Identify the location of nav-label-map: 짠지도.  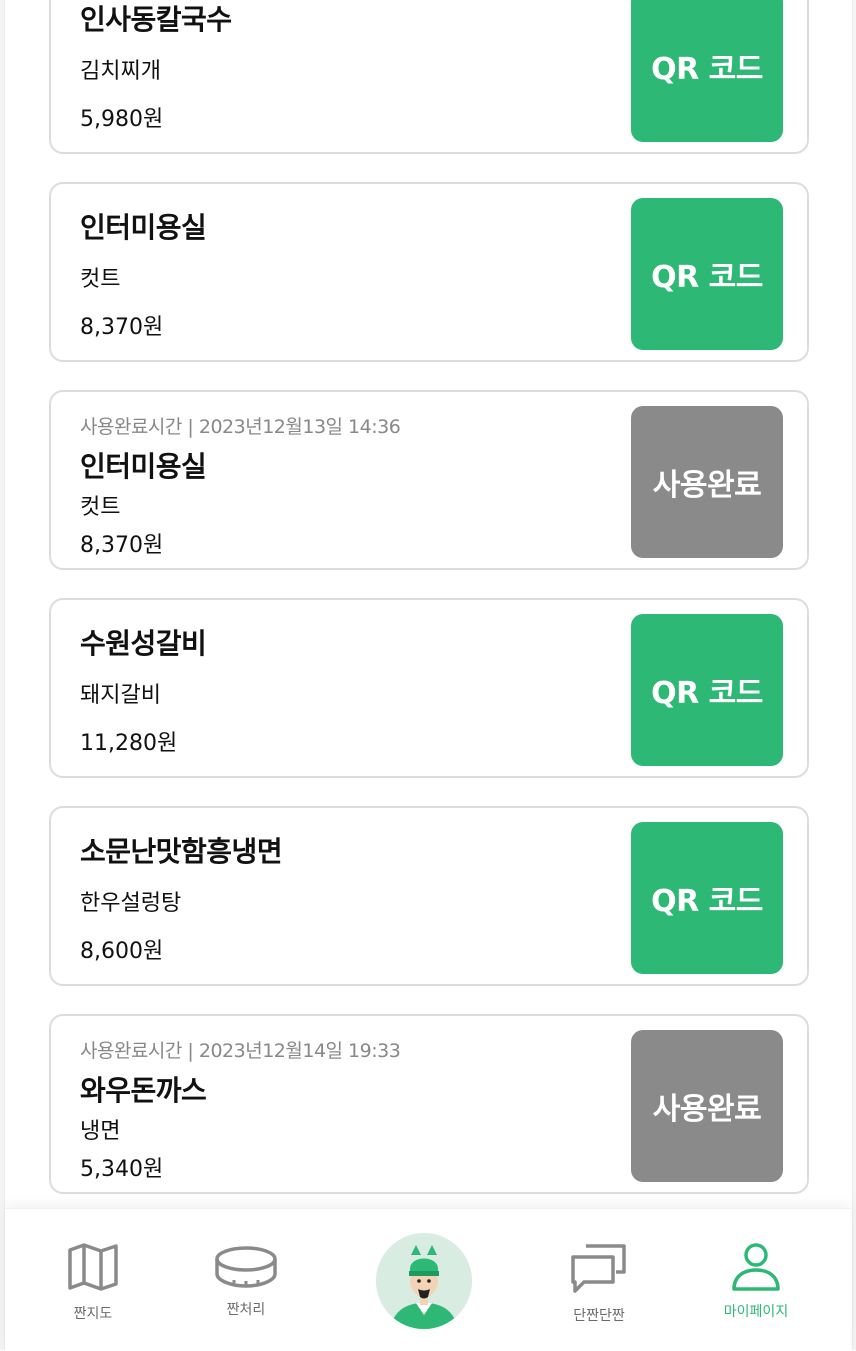
(93, 1314).